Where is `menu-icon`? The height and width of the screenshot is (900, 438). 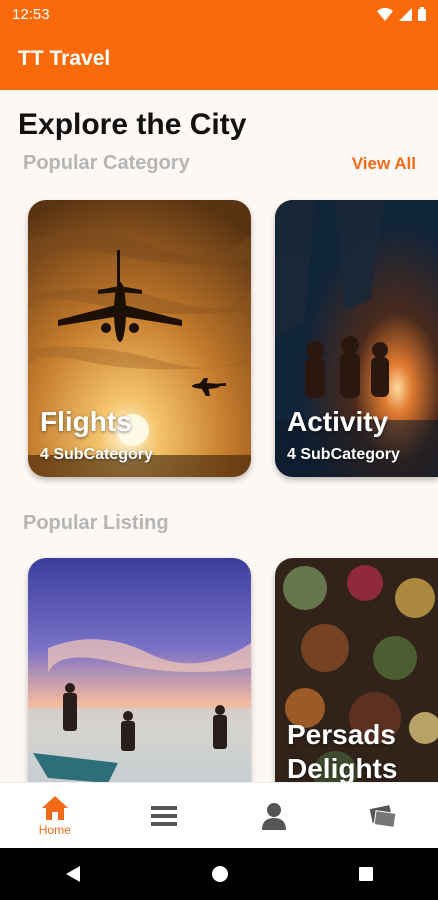
menu-icon is located at coordinates (164, 816).